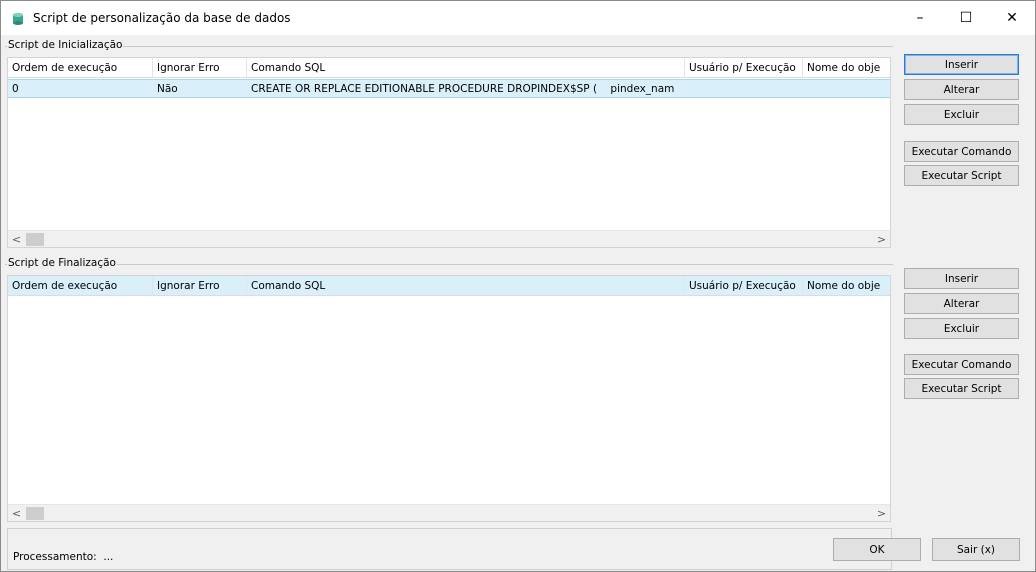 The width and height of the screenshot is (1036, 572). I want to click on final-insert-button: Inserir, so click(961, 278).